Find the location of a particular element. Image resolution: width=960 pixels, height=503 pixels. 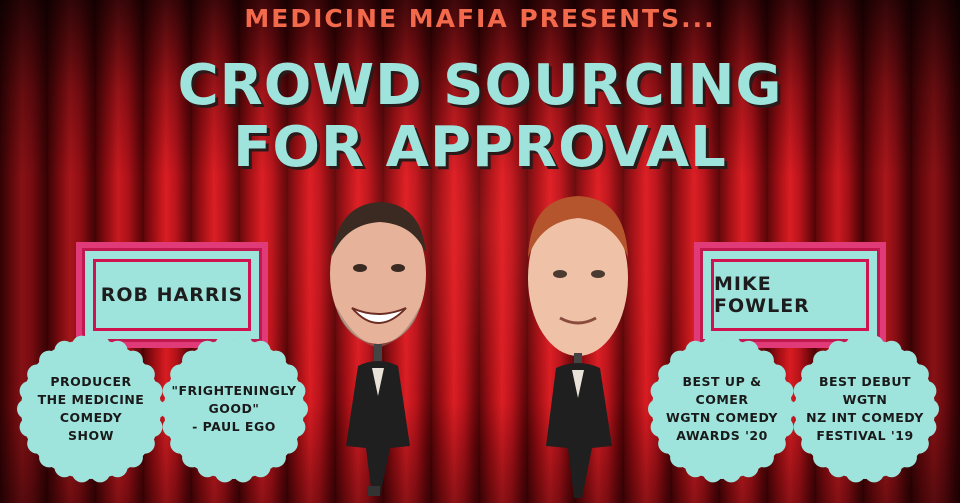

badge-text: "FRIGHTENINGLY GOOD" - PAUL EGO is located at coordinates (234, 408).